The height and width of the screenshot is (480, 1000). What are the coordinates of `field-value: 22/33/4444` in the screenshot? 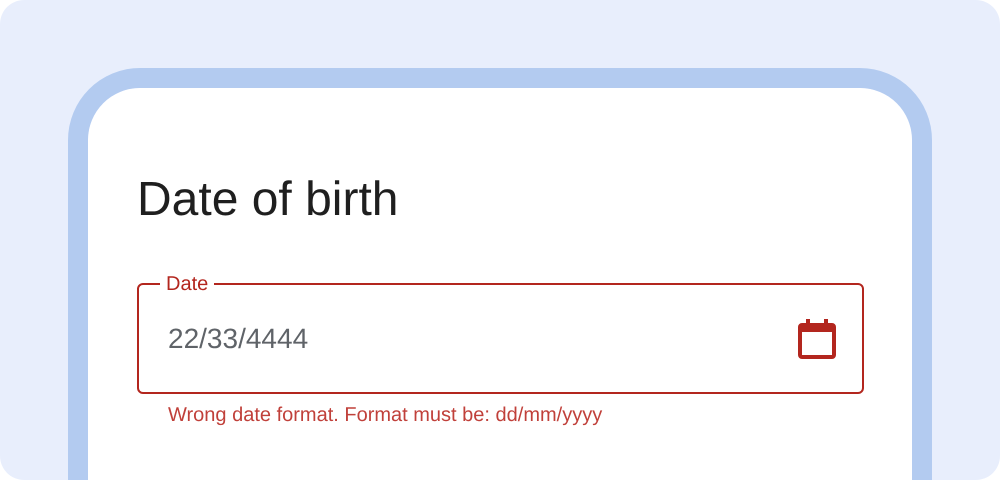 It's located at (239, 339).